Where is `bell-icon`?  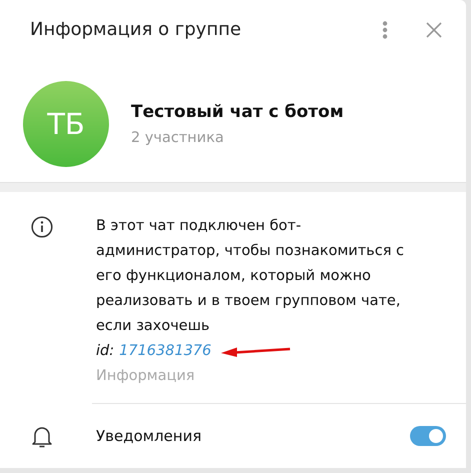 bell-icon is located at coordinates (42, 437).